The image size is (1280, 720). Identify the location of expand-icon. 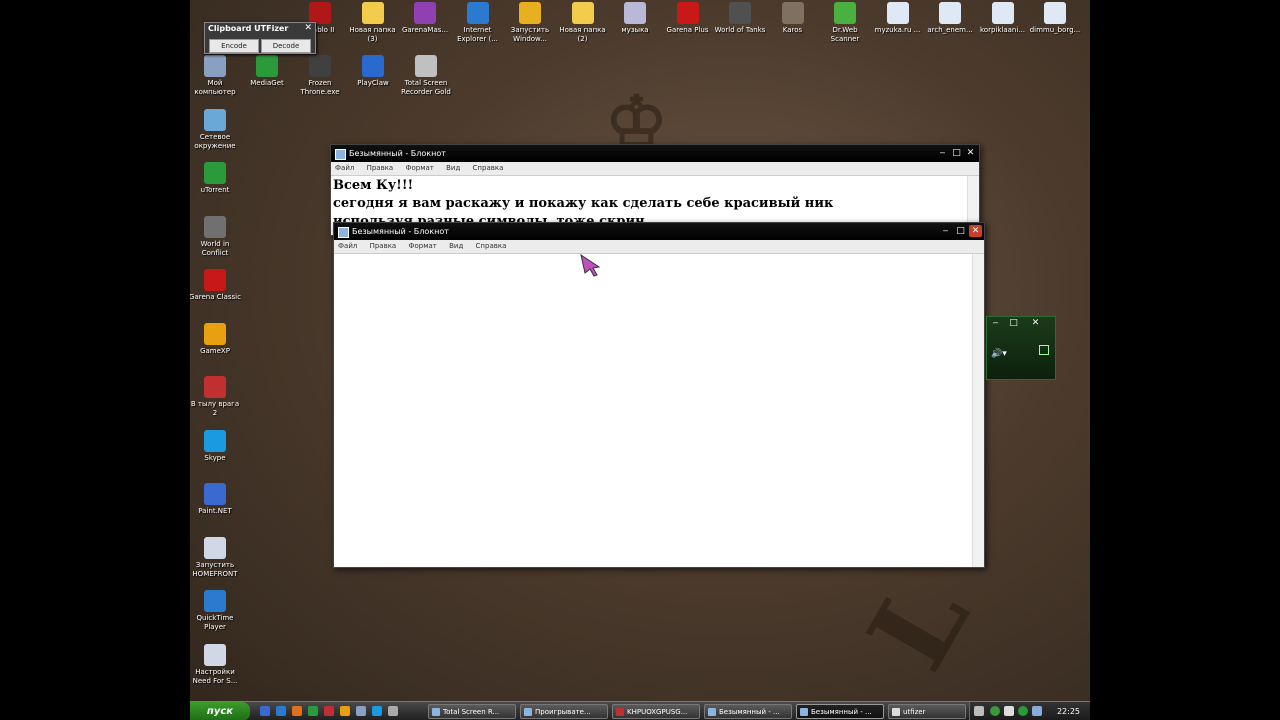
(1044, 350).